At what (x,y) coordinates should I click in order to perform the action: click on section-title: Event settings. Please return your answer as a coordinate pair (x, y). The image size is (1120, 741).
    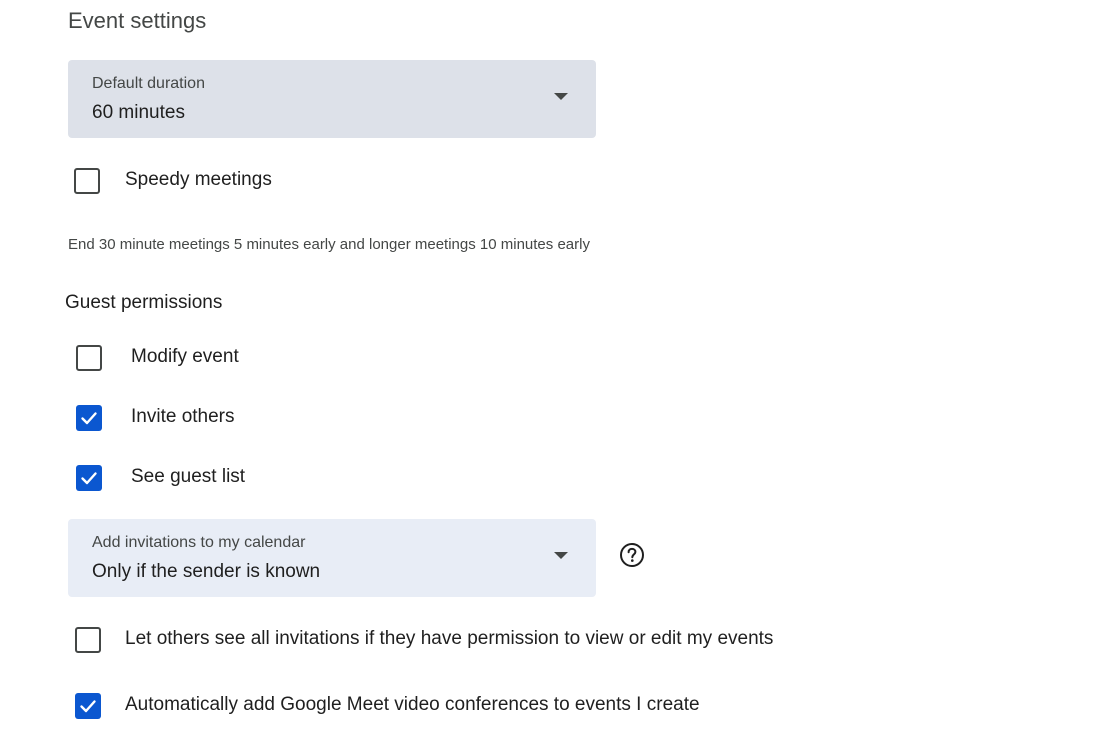
    Looking at the image, I should click on (137, 20).